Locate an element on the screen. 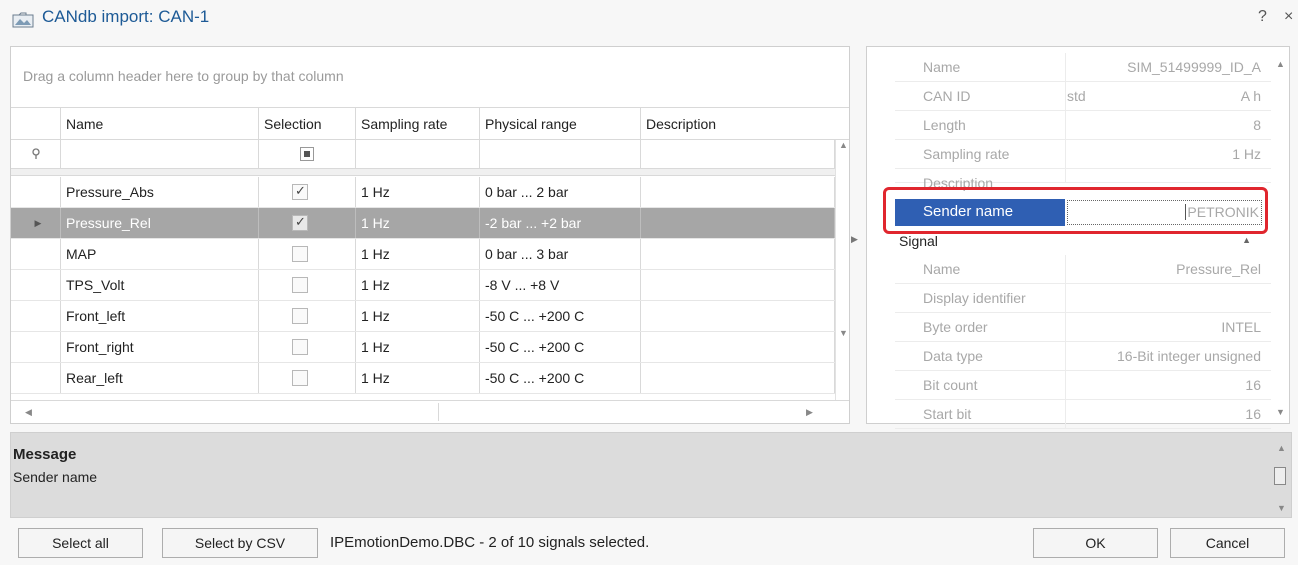  property-name: Name is located at coordinates (942, 67).